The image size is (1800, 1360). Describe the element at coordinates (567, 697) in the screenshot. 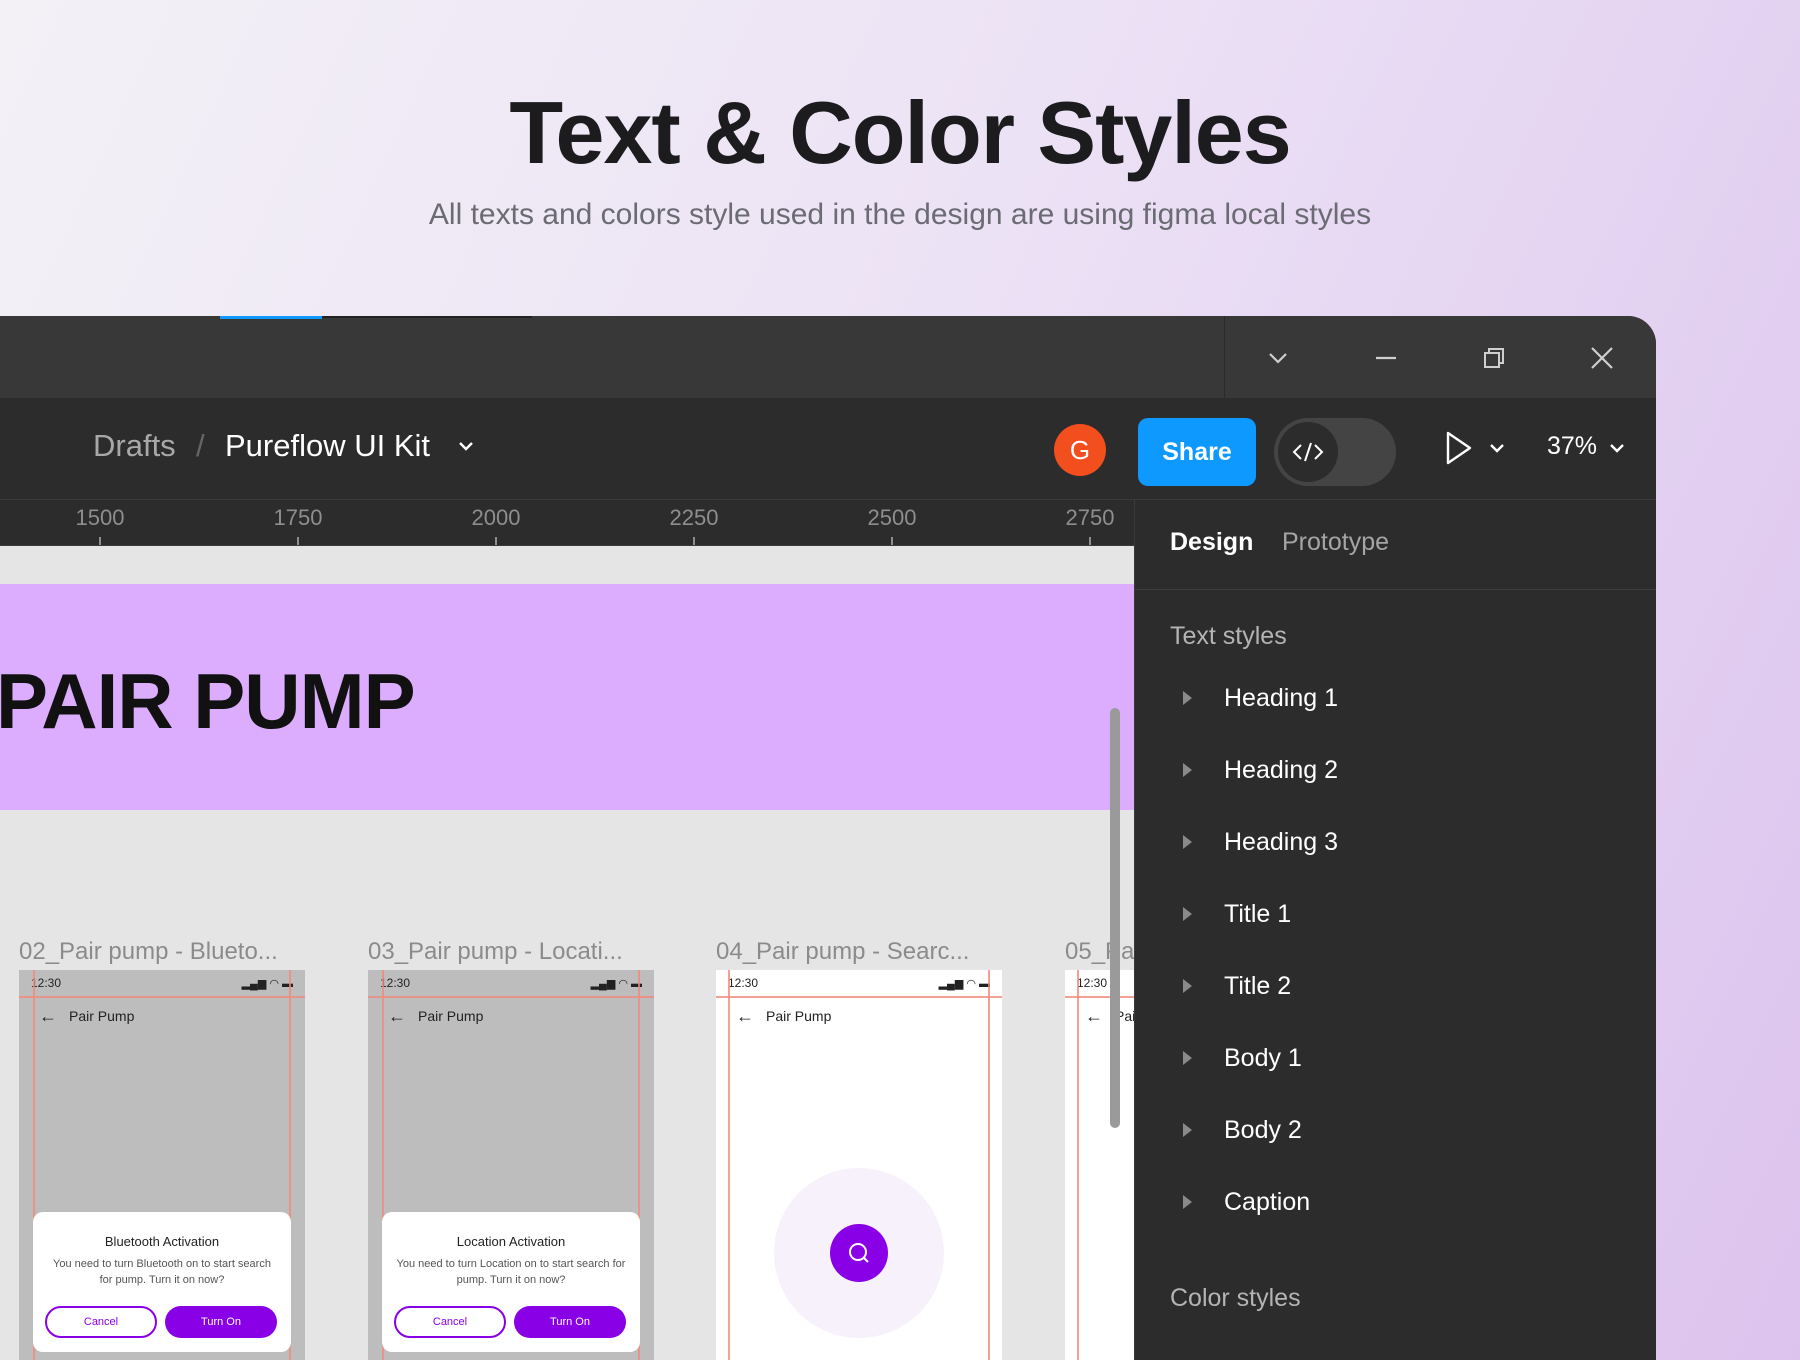

I see `section-banner: PAIR PUMP` at that location.